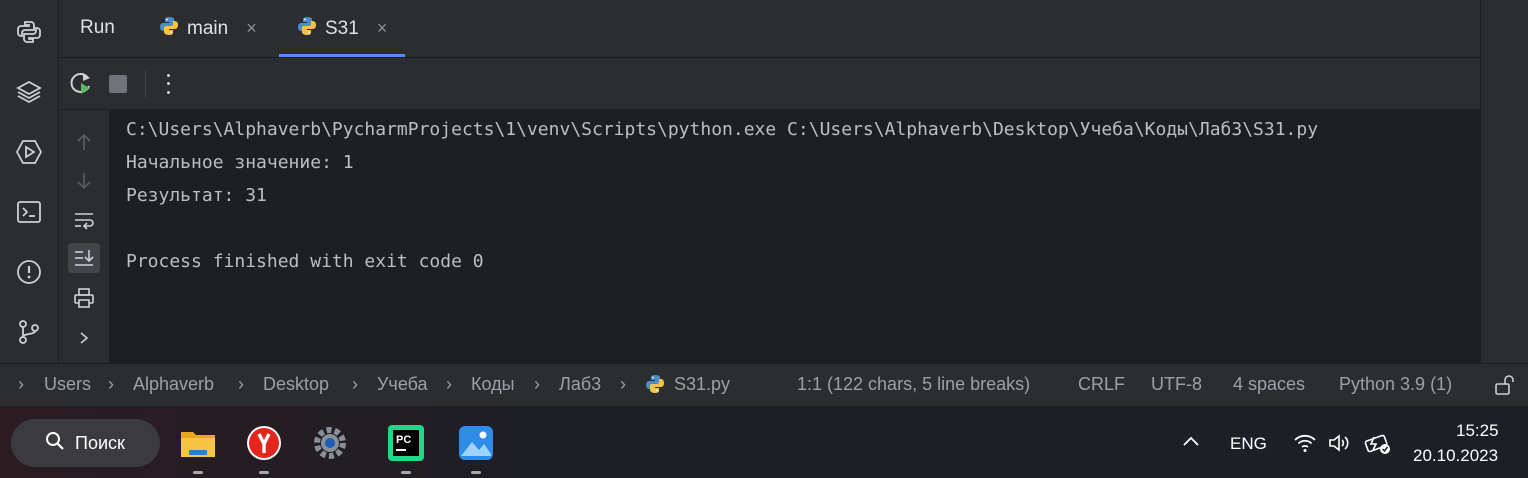 Image resolution: width=1528 pixels, height=478 pixels. What do you see at coordinates (173, 384) in the screenshot?
I see `breadcrumb-item: Alphaverb` at bounding box center [173, 384].